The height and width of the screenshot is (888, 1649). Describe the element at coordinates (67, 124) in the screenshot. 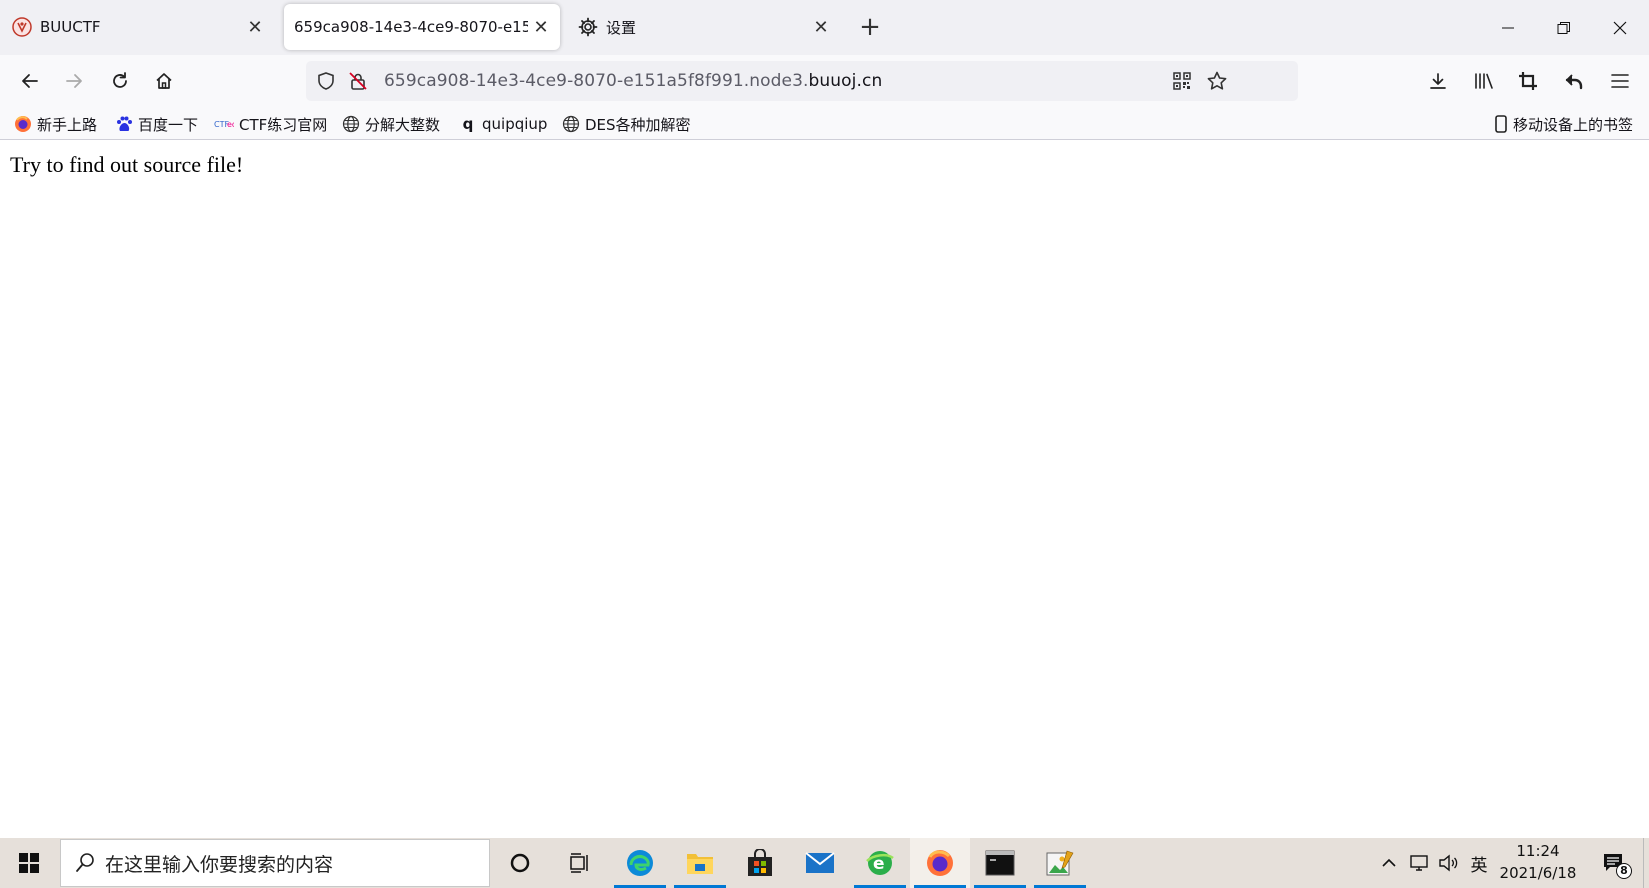

I see `bookmark-label: 新手上路` at that location.